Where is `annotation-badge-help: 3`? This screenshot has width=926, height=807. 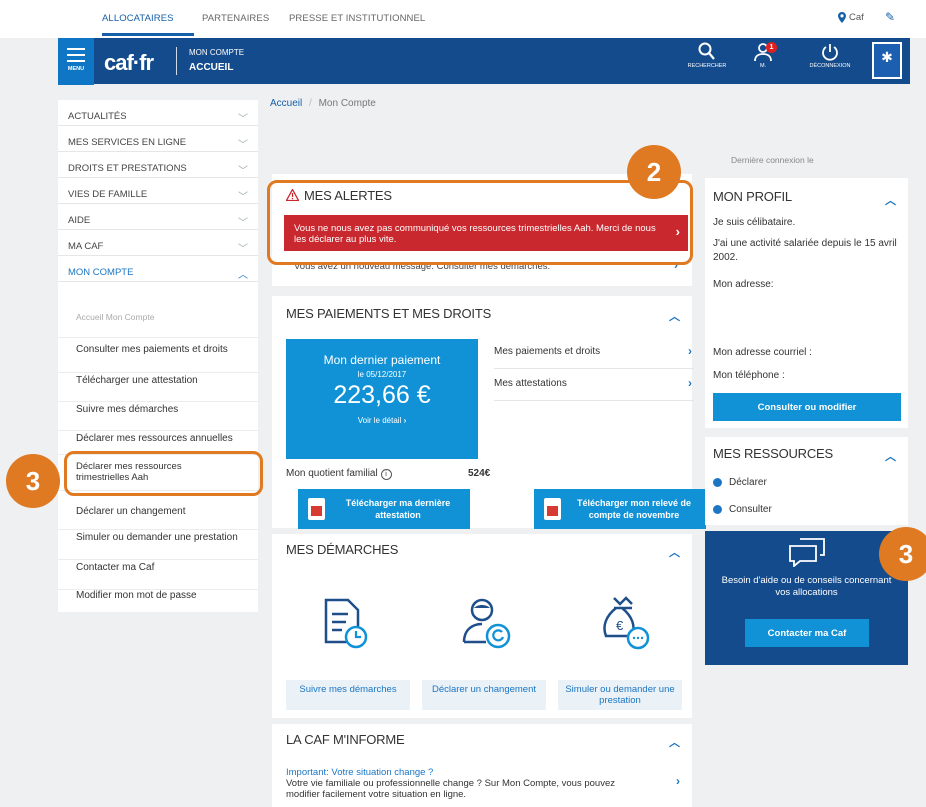
annotation-badge-help: 3 is located at coordinates (902, 554).